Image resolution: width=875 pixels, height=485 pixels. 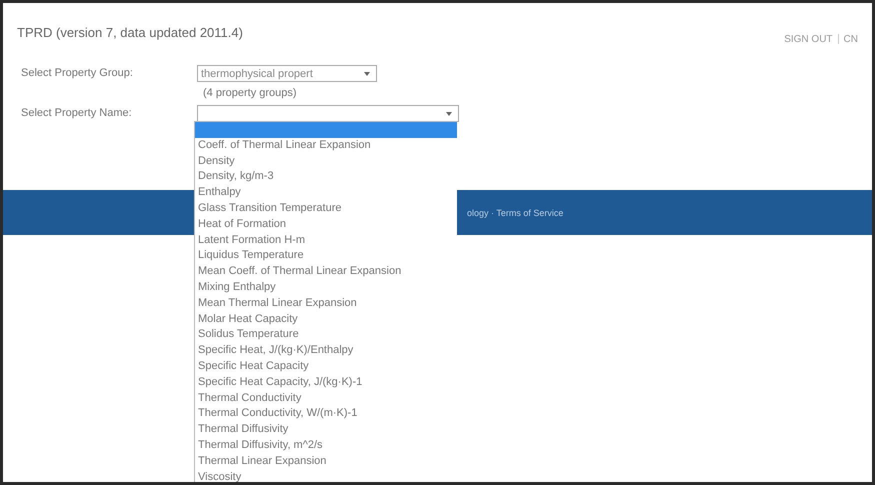 I want to click on dropdown-option: Specific Heat Capacity, so click(x=326, y=366).